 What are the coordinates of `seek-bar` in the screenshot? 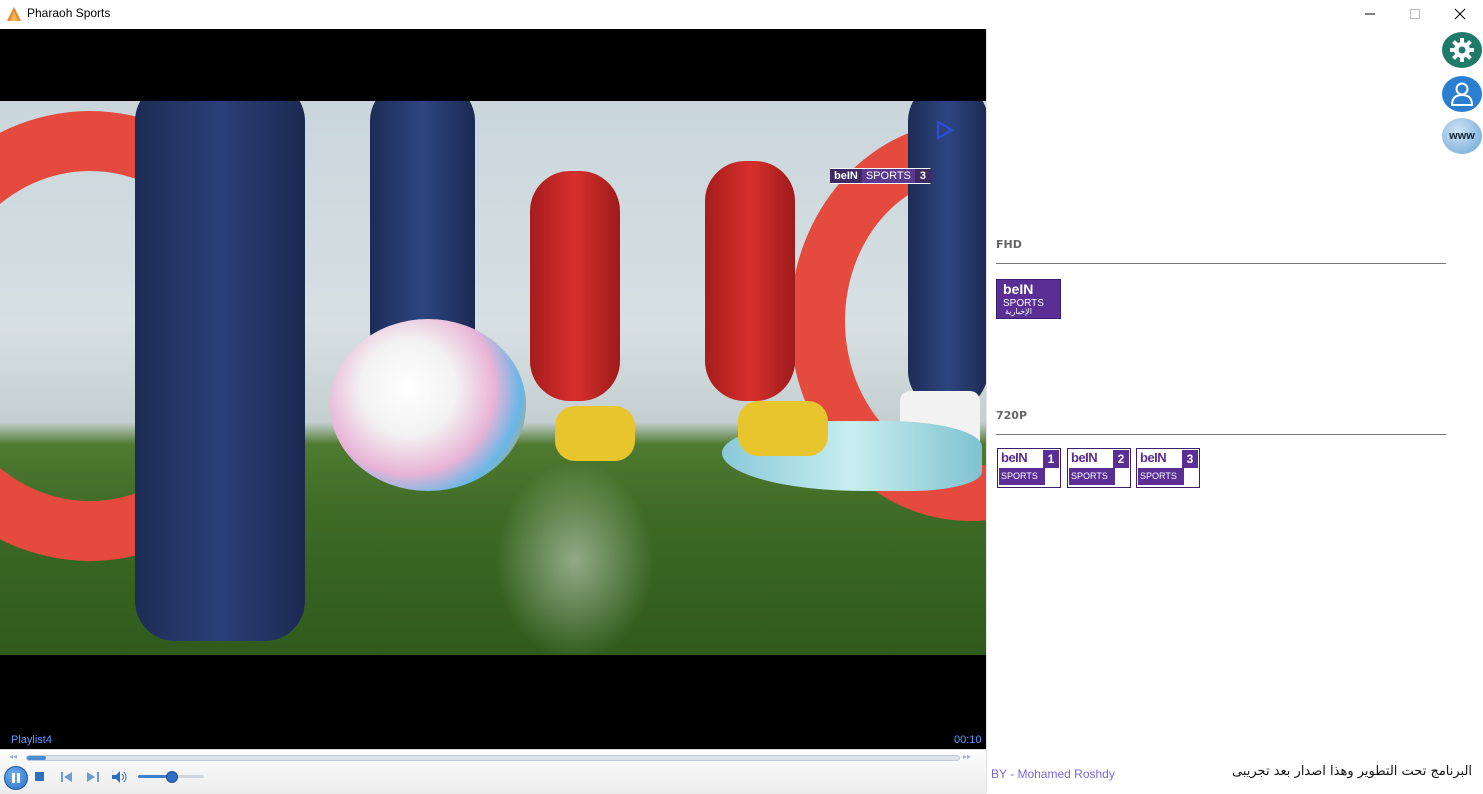 It's located at (493, 758).